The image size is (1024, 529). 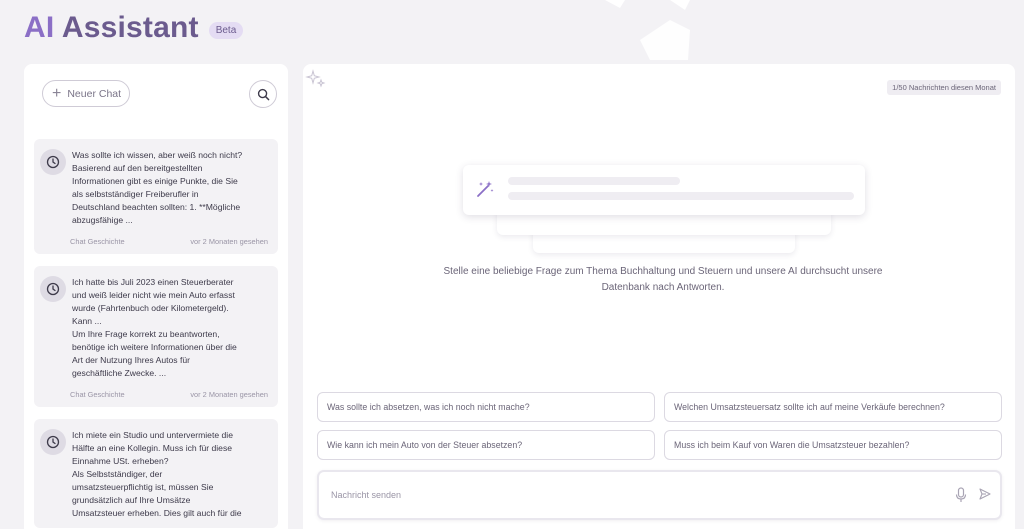 What do you see at coordinates (647, 30) in the screenshot?
I see `background-decoration` at bounding box center [647, 30].